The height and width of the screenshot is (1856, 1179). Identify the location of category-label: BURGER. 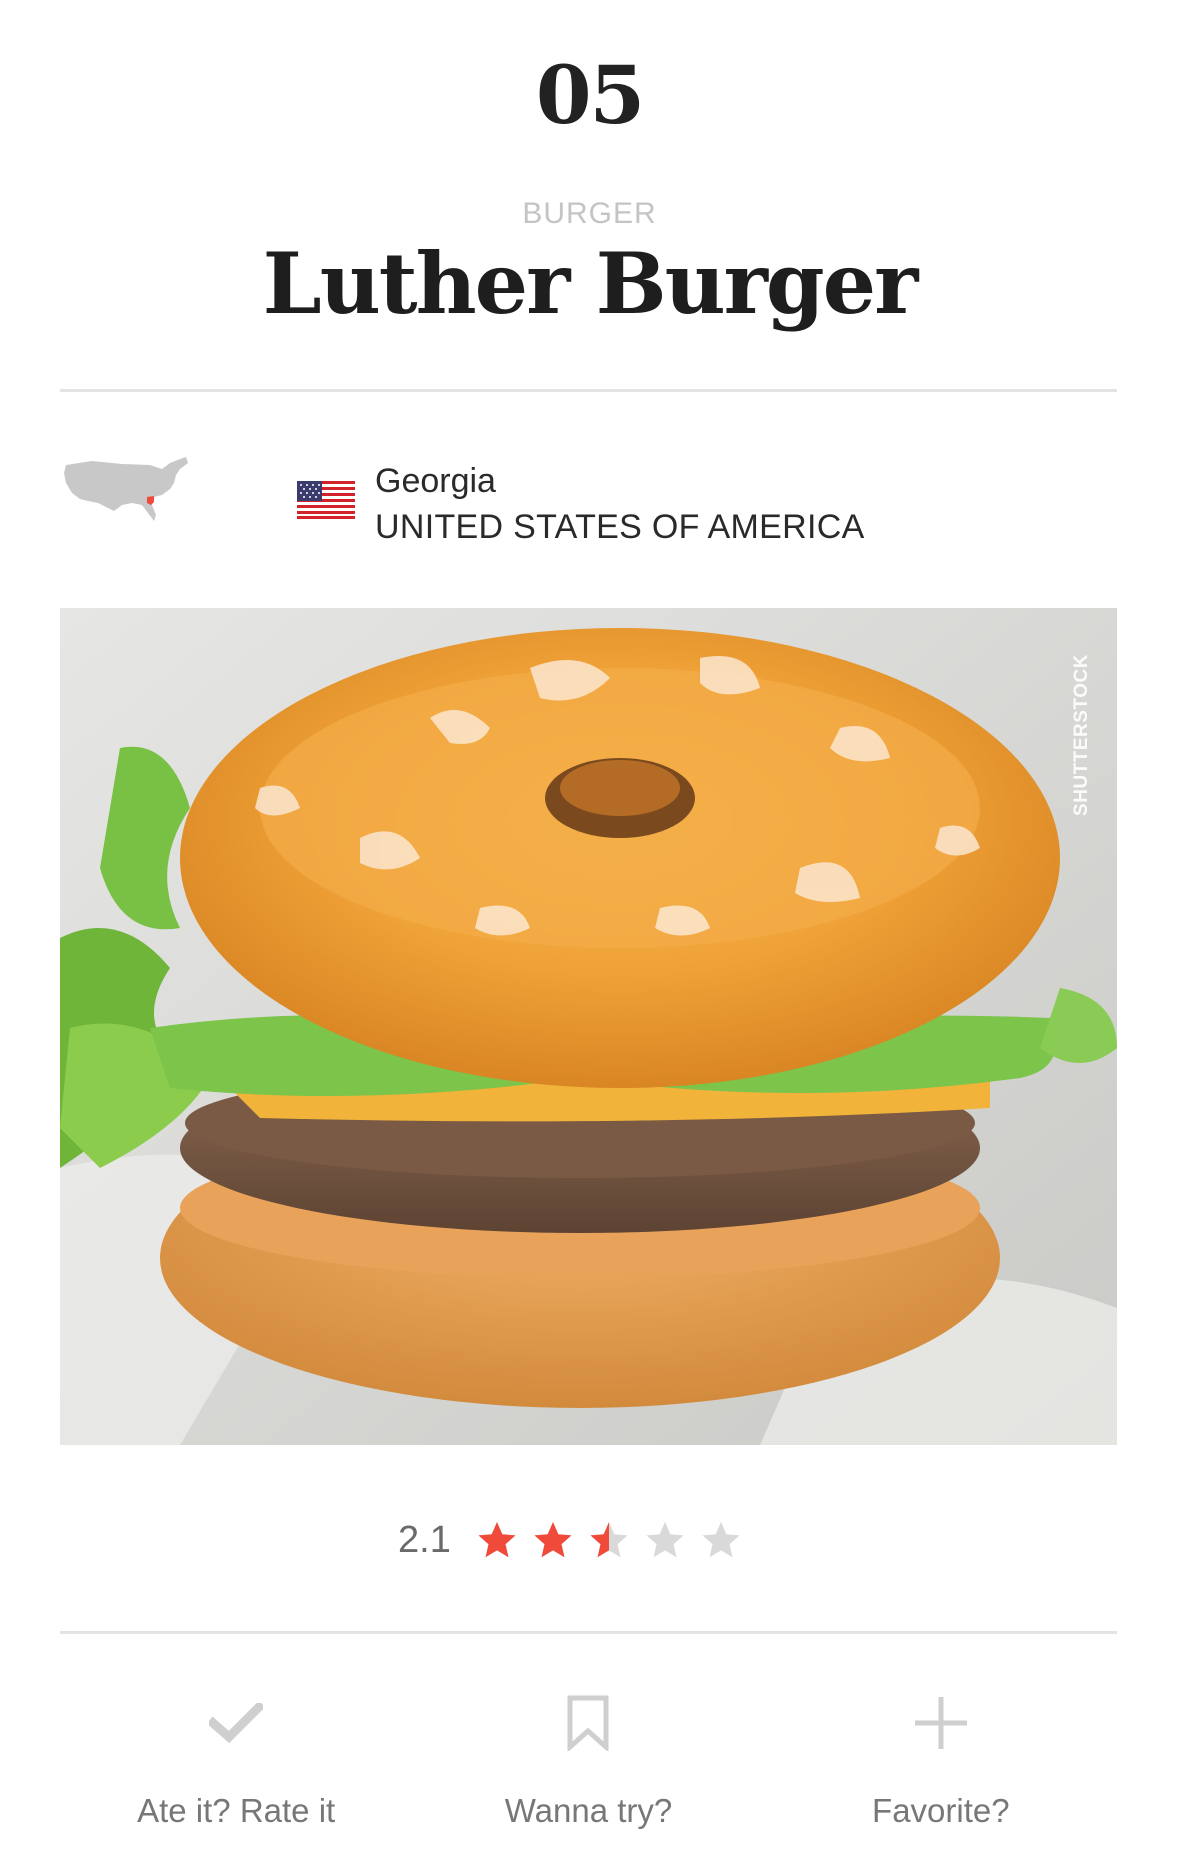
(589, 213).